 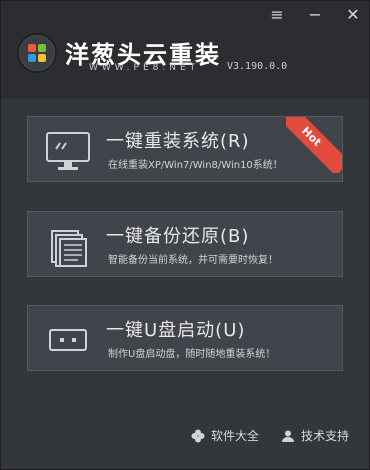 I want to click on logo-red-square-icon, so click(x=32, y=48).